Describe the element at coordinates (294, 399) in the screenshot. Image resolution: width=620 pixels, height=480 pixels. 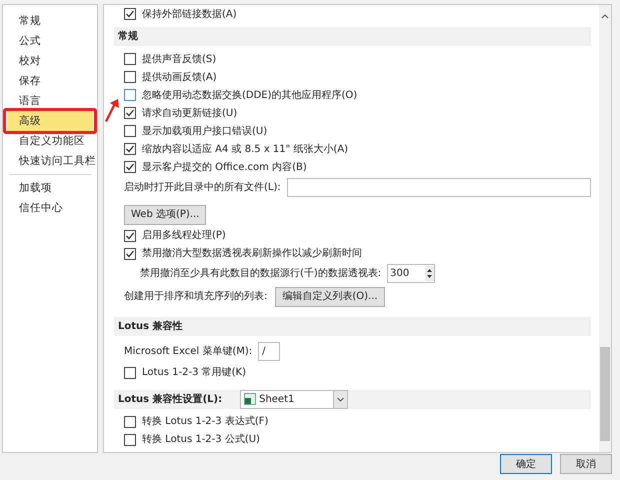
I see `dropdown: Sheet1` at that location.